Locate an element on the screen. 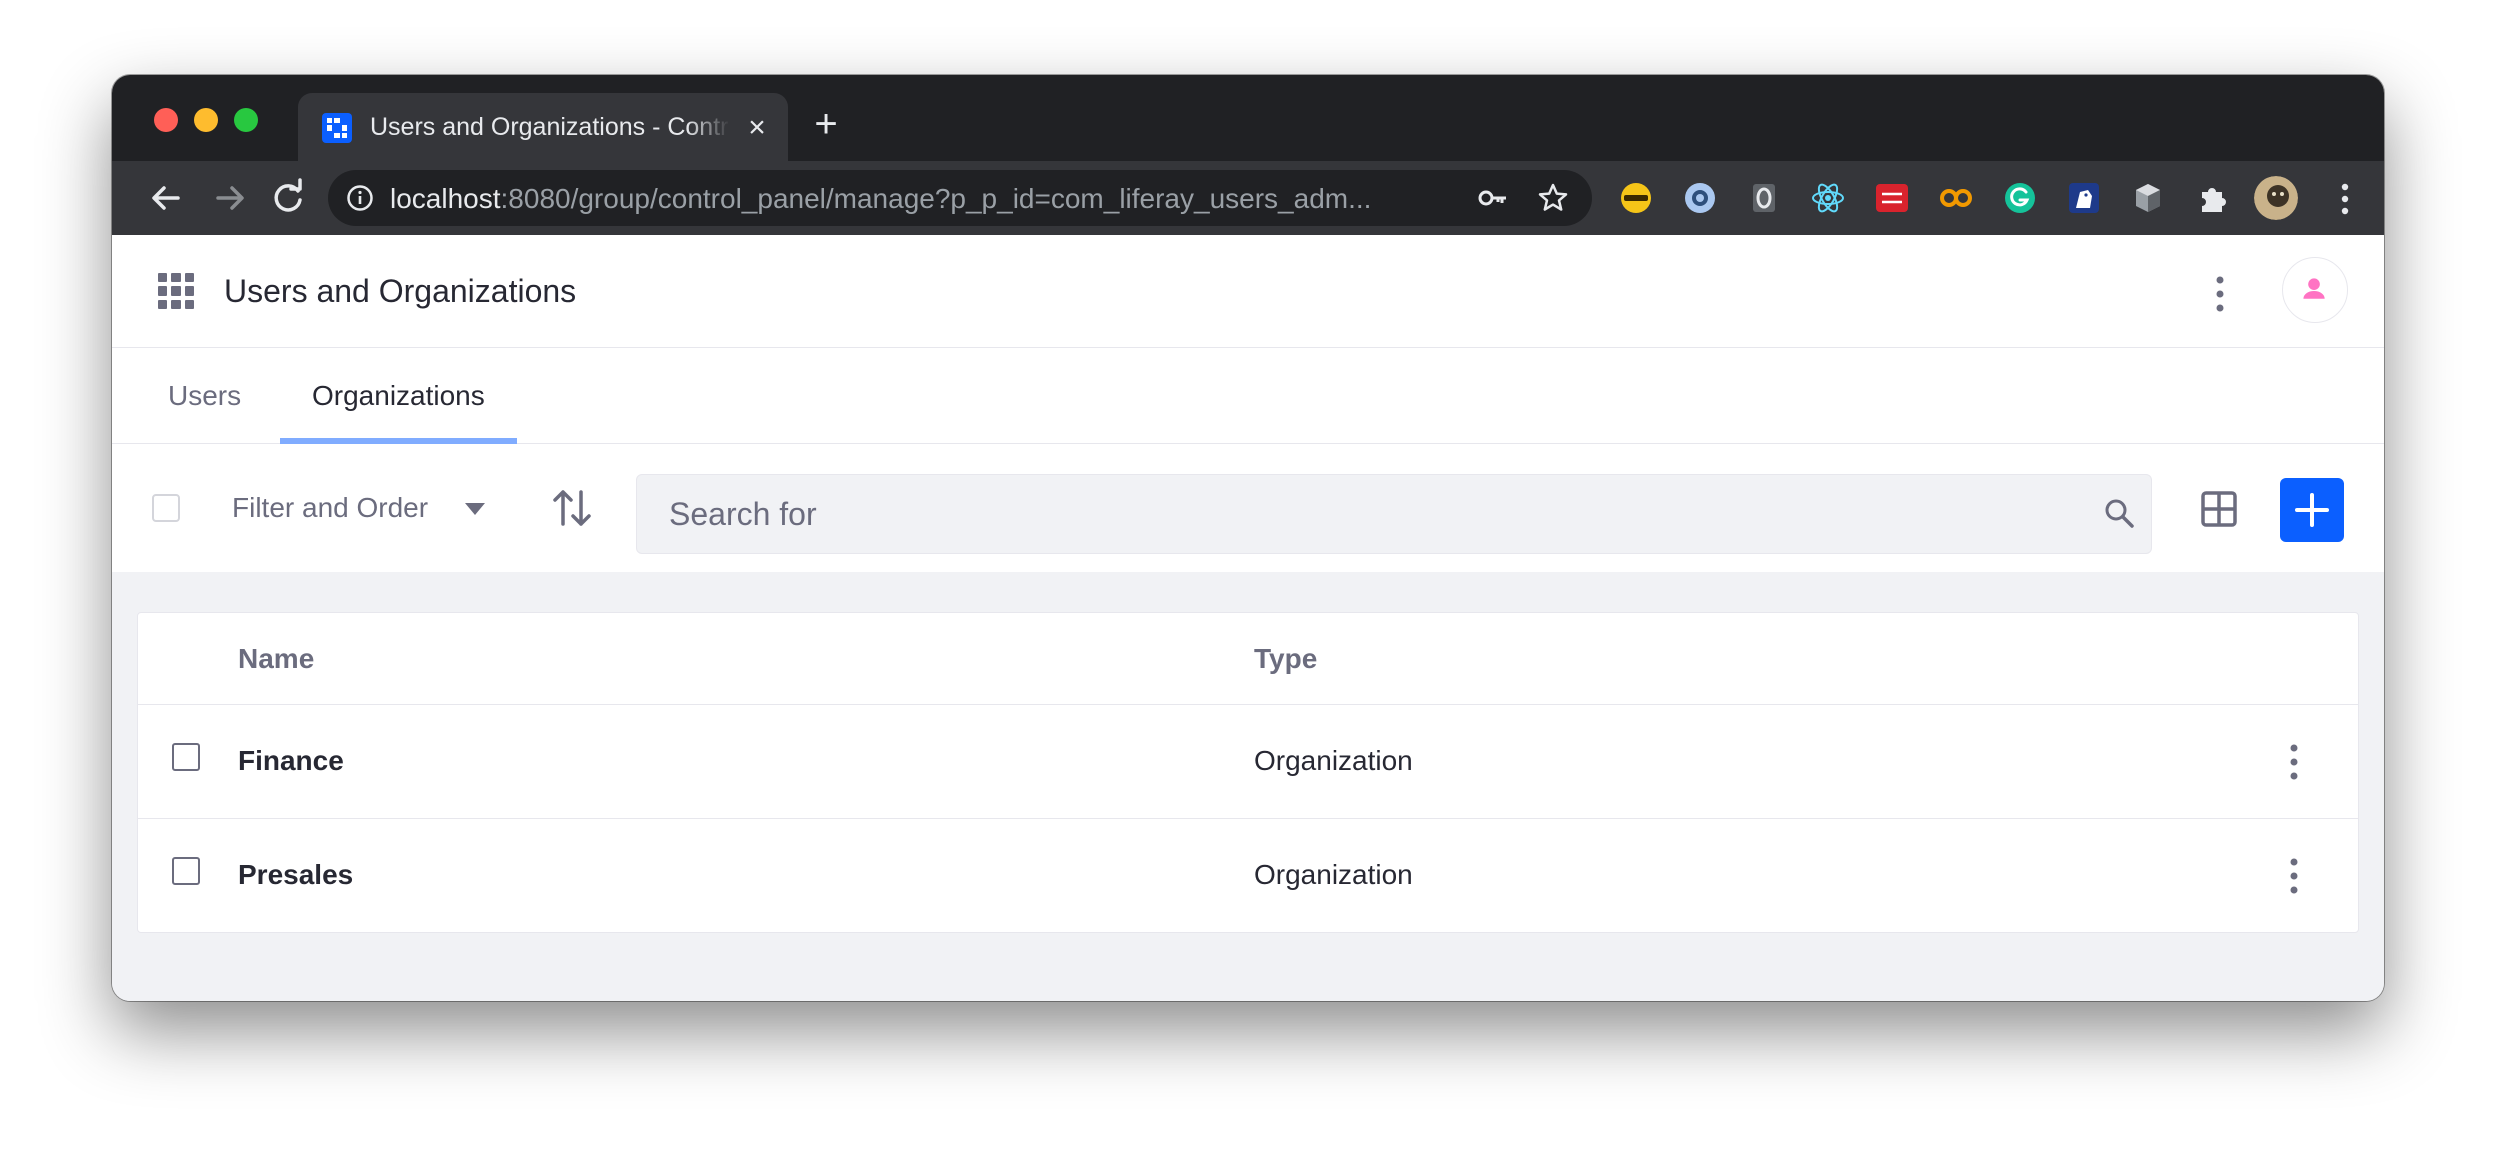 The height and width of the screenshot is (1150, 2496). page-title: Users and Organizations is located at coordinates (400, 291).